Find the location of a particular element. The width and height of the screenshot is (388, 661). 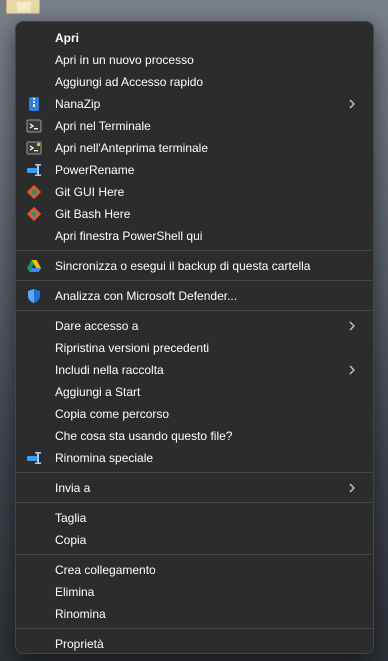

menu-item-label: Che cosa sta usando questo file? is located at coordinates (144, 436).